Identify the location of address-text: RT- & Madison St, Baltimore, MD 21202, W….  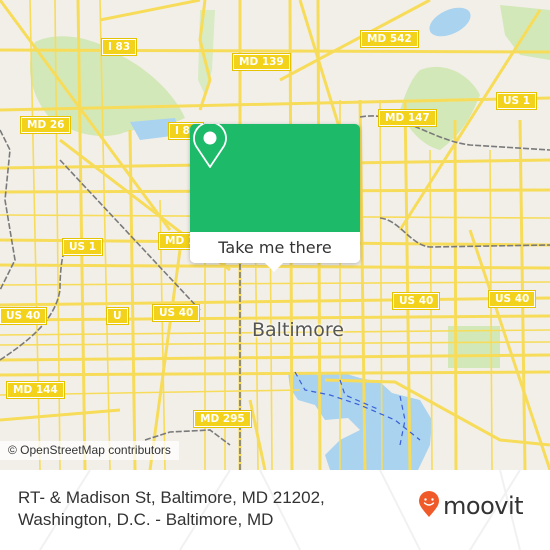
(171, 508).